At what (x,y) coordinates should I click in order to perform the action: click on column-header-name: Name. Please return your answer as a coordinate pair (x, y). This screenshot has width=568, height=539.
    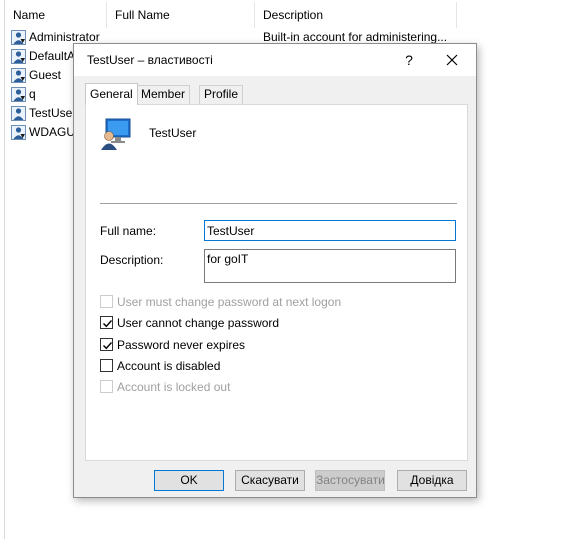
    Looking at the image, I should click on (56, 15).